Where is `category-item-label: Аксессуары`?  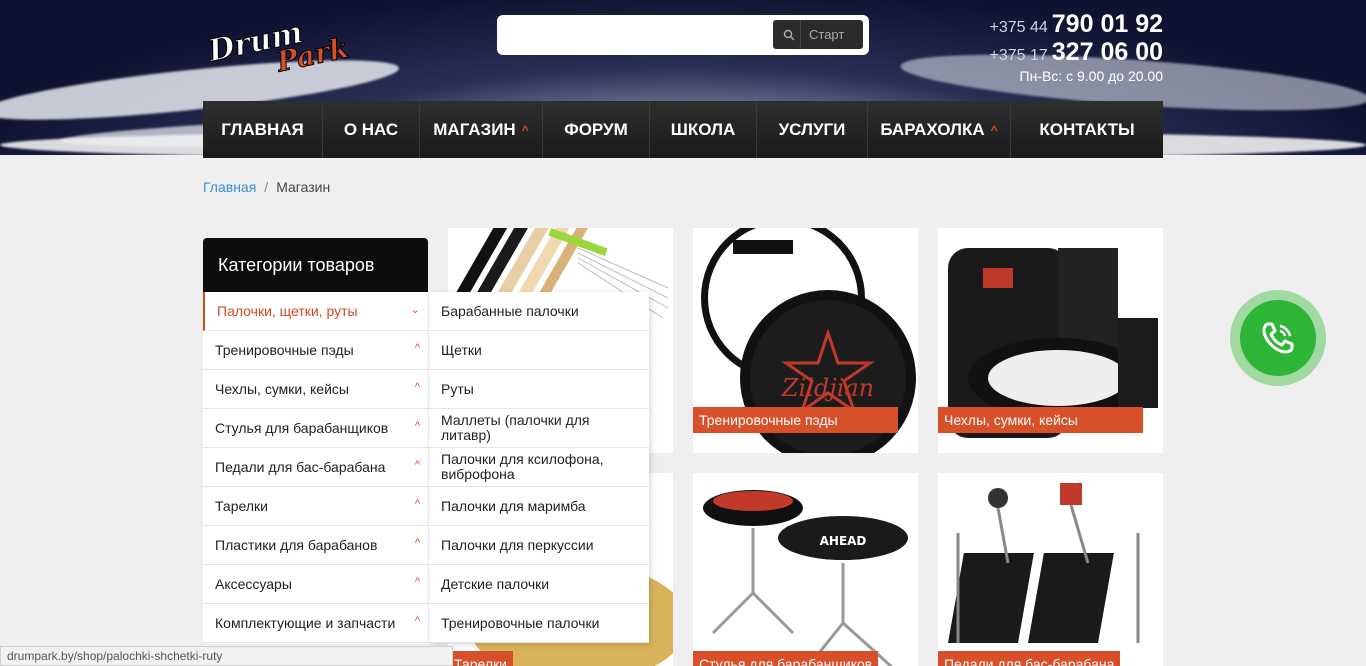 category-item-label: Аксессуары is located at coordinates (253, 584).